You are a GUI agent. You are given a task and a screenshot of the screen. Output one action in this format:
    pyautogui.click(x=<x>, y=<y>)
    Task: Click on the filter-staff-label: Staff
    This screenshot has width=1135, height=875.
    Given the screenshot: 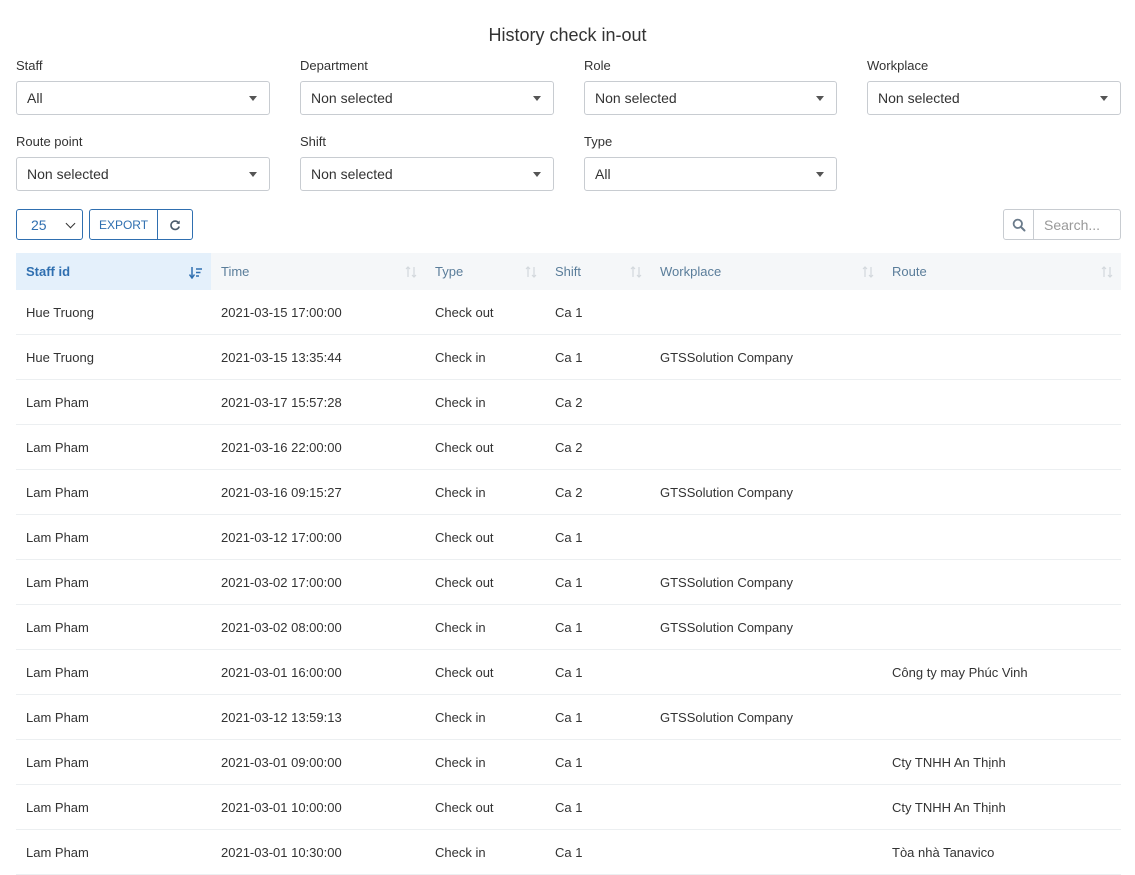 What is the action you would take?
    pyautogui.click(x=29, y=65)
    